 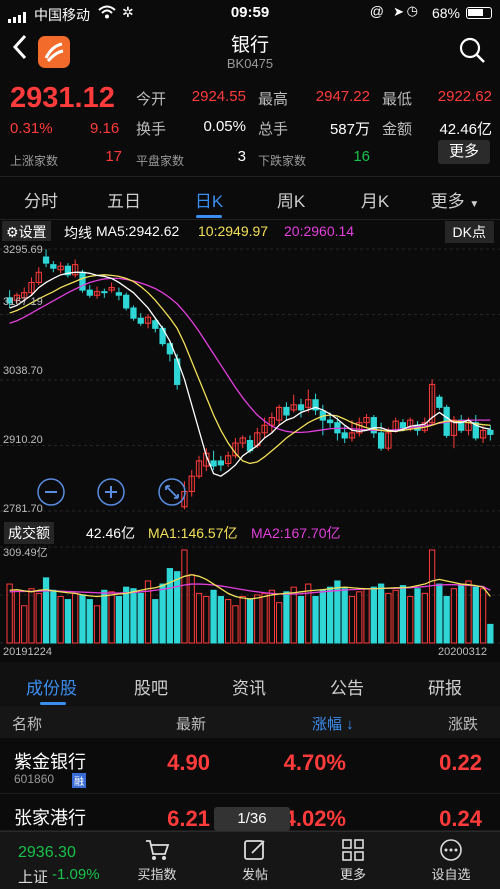 What do you see at coordinates (158, 850) in the screenshot?
I see `cart-icon` at bounding box center [158, 850].